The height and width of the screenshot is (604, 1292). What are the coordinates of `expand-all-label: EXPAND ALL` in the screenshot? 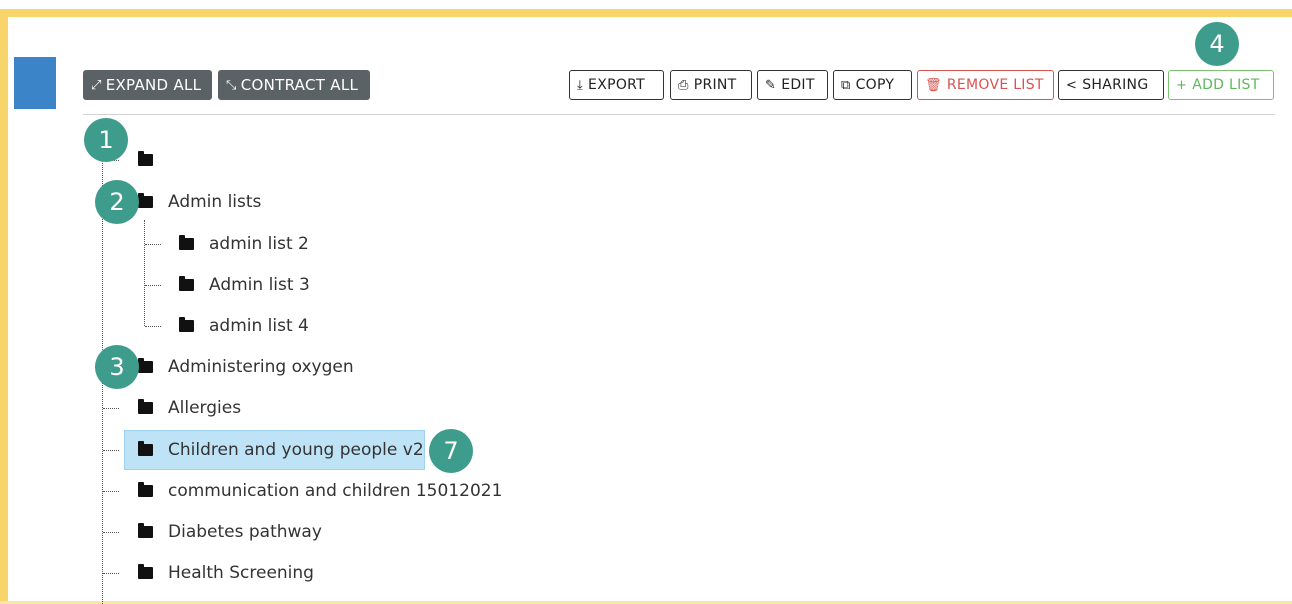 It's located at (153, 85).